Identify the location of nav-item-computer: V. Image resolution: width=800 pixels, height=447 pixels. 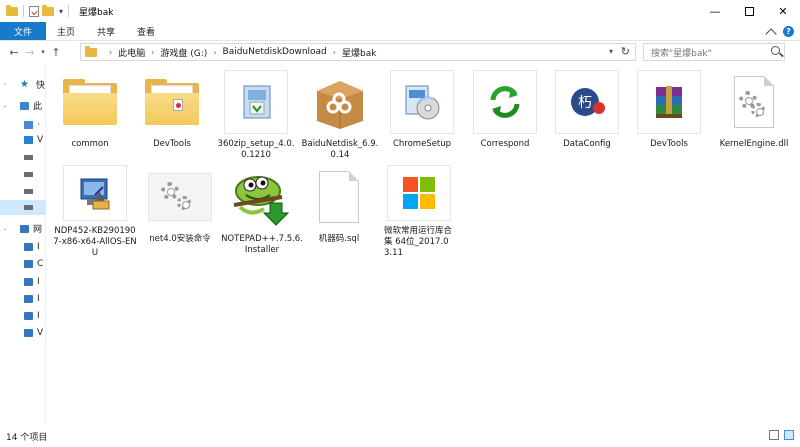
(23, 332).